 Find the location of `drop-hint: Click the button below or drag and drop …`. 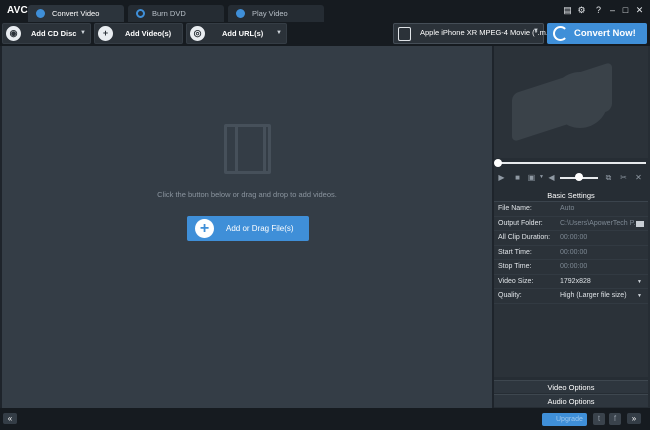

drop-hint: Click the button below or drag and drop … is located at coordinates (247, 194).